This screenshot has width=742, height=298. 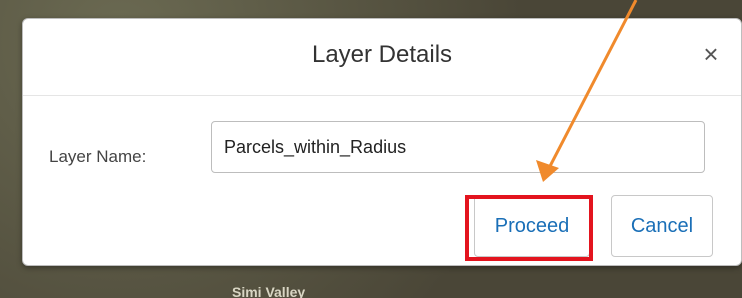 What do you see at coordinates (547, 171) in the screenshot?
I see `arrow-head-icon` at bounding box center [547, 171].